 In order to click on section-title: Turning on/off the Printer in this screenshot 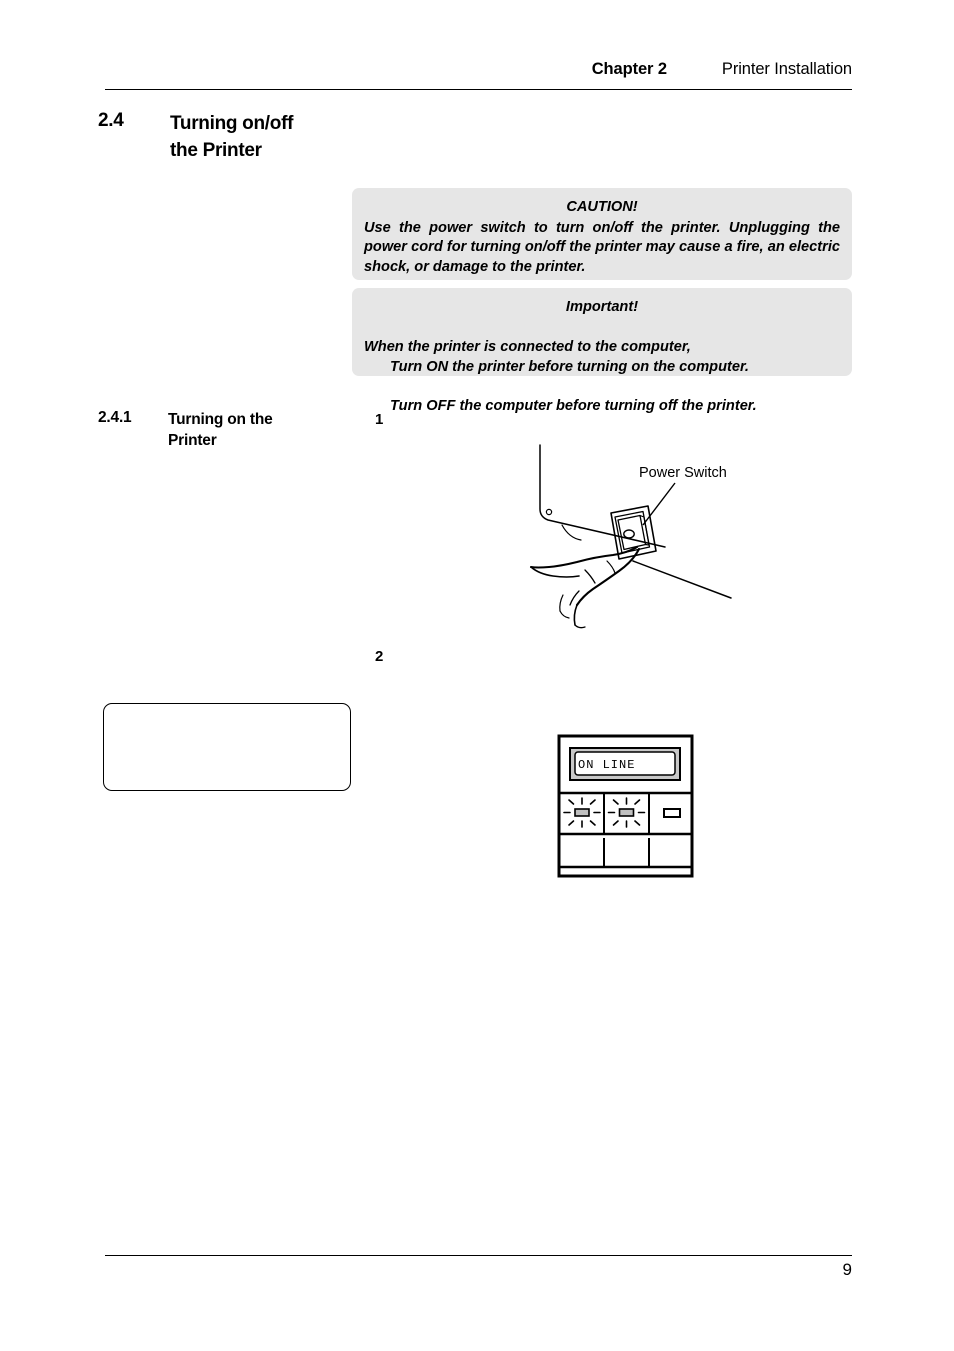, I will do `click(232, 137)`.